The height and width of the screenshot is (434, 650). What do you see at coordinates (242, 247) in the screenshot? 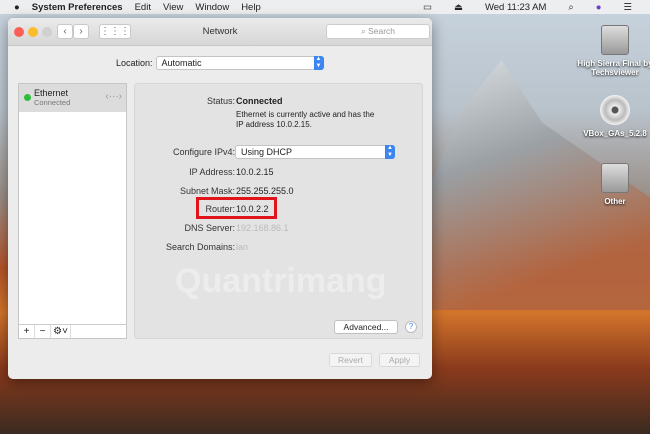
I see `search-domains-value: lan` at bounding box center [242, 247].